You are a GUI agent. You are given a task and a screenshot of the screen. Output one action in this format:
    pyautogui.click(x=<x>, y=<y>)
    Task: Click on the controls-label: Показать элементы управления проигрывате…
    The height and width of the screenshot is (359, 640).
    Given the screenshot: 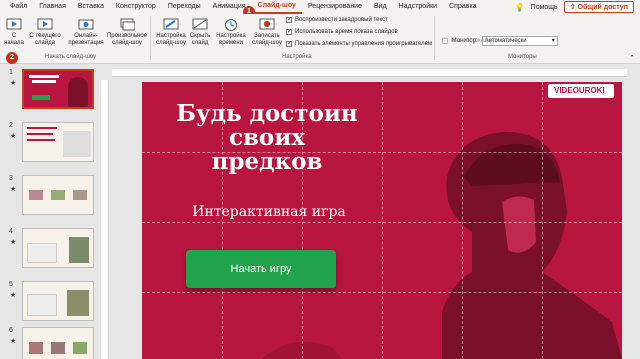 What is the action you would take?
    pyautogui.click(x=364, y=44)
    